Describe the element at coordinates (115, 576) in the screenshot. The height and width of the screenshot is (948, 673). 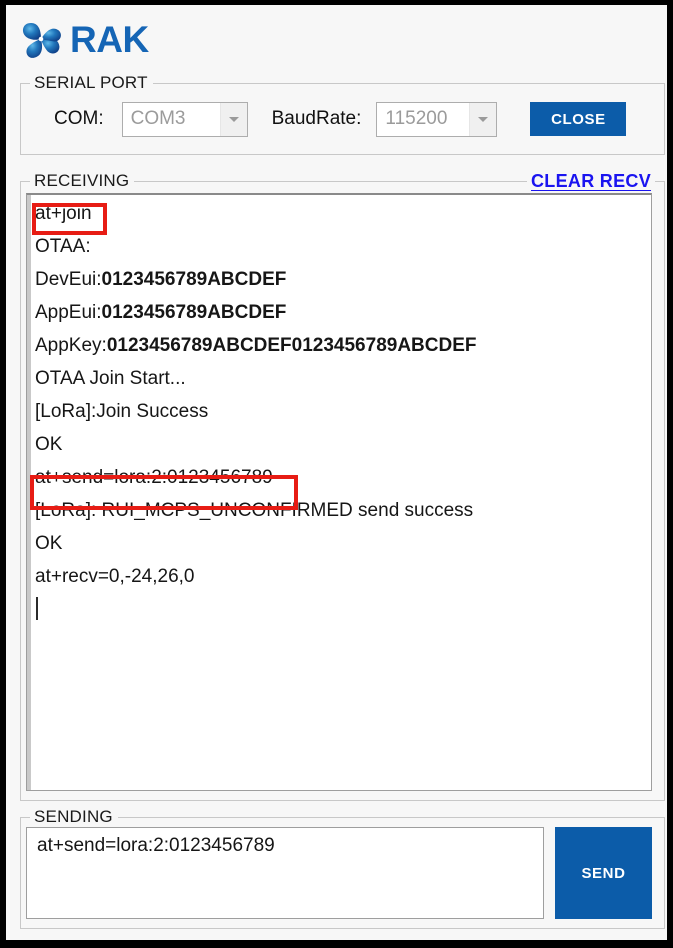
I see `receiving-log-line: at+recv=0,-24,26,0` at that location.